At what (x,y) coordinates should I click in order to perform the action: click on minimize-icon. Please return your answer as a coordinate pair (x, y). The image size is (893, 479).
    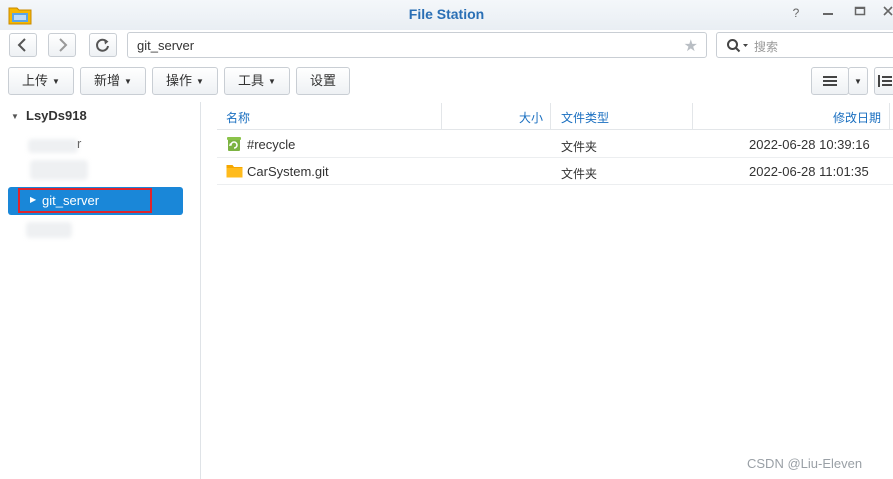
    Looking at the image, I should click on (828, 13).